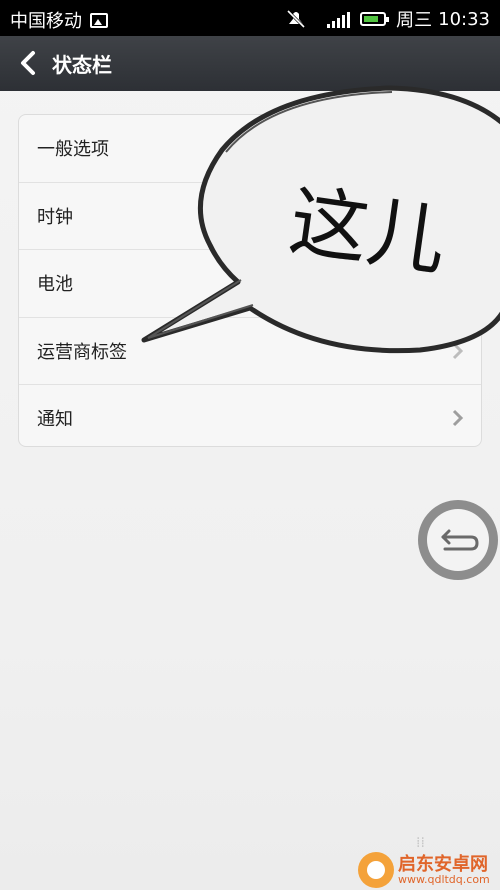 The height and width of the screenshot is (890, 500). What do you see at coordinates (250, 418) in the screenshot?
I see `list-item-notifications: 通知` at bounding box center [250, 418].